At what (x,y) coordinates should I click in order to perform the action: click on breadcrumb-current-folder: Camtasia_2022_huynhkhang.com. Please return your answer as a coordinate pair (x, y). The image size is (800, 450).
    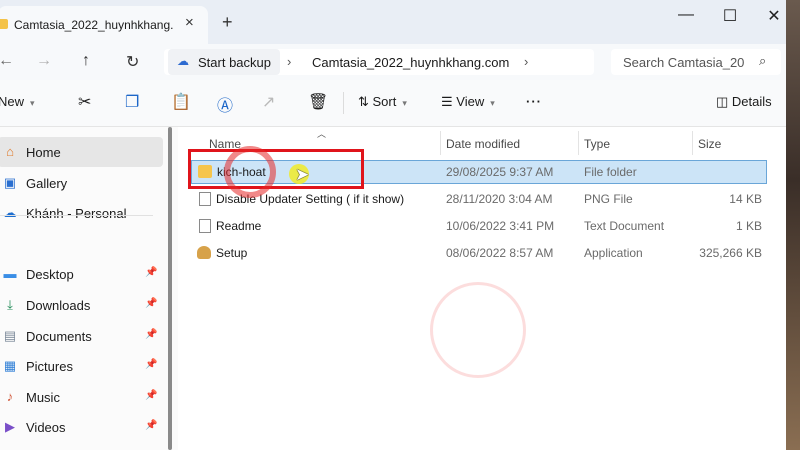
    Looking at the image, I should click on (410, 62).